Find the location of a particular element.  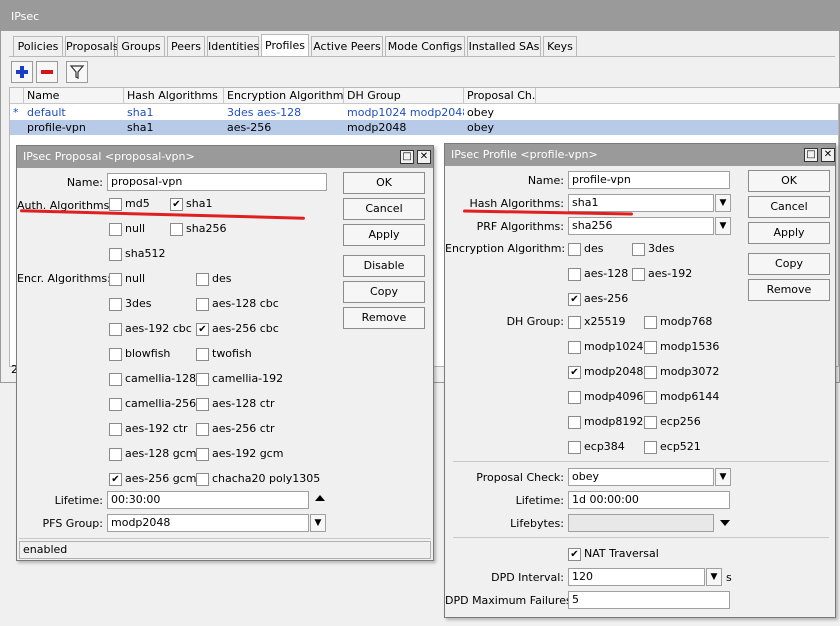

nat-traversal-label: NAT Traversal is located at coordinates (621, 553).